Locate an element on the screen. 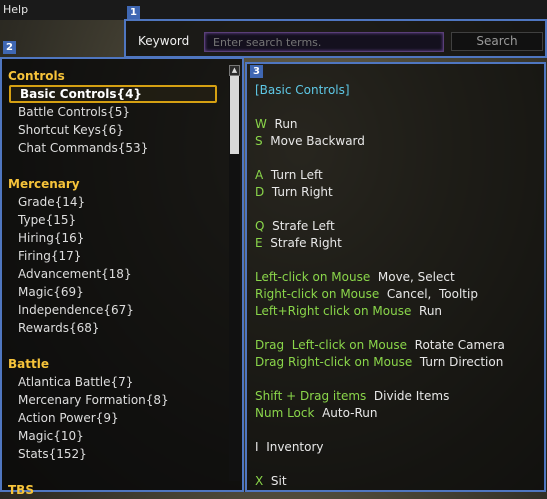 The width and height of the screenshot is (547, 499). shortcut-description: Sit is located at coordinates (278, 481).